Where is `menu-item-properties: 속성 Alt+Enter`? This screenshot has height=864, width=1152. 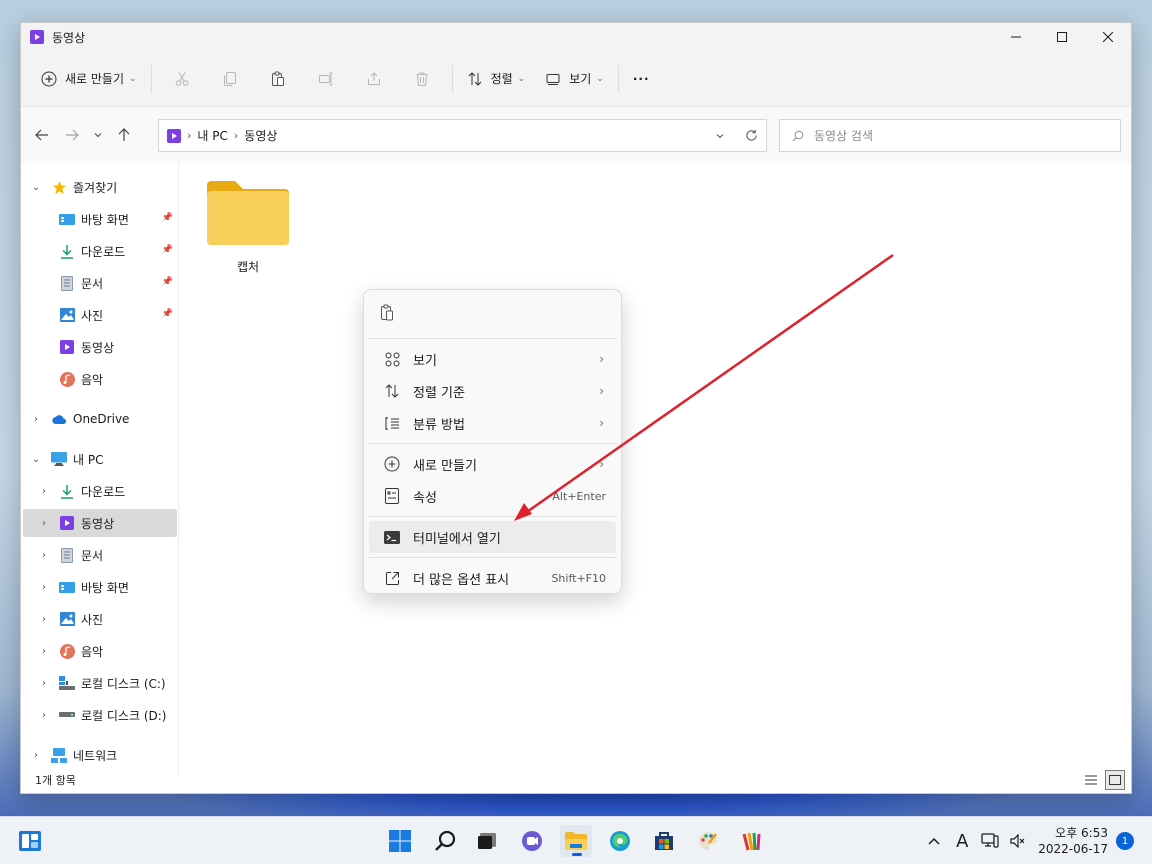 menu-item-properties: 속성 Alt+Enter is located at coordinates (492, 496).